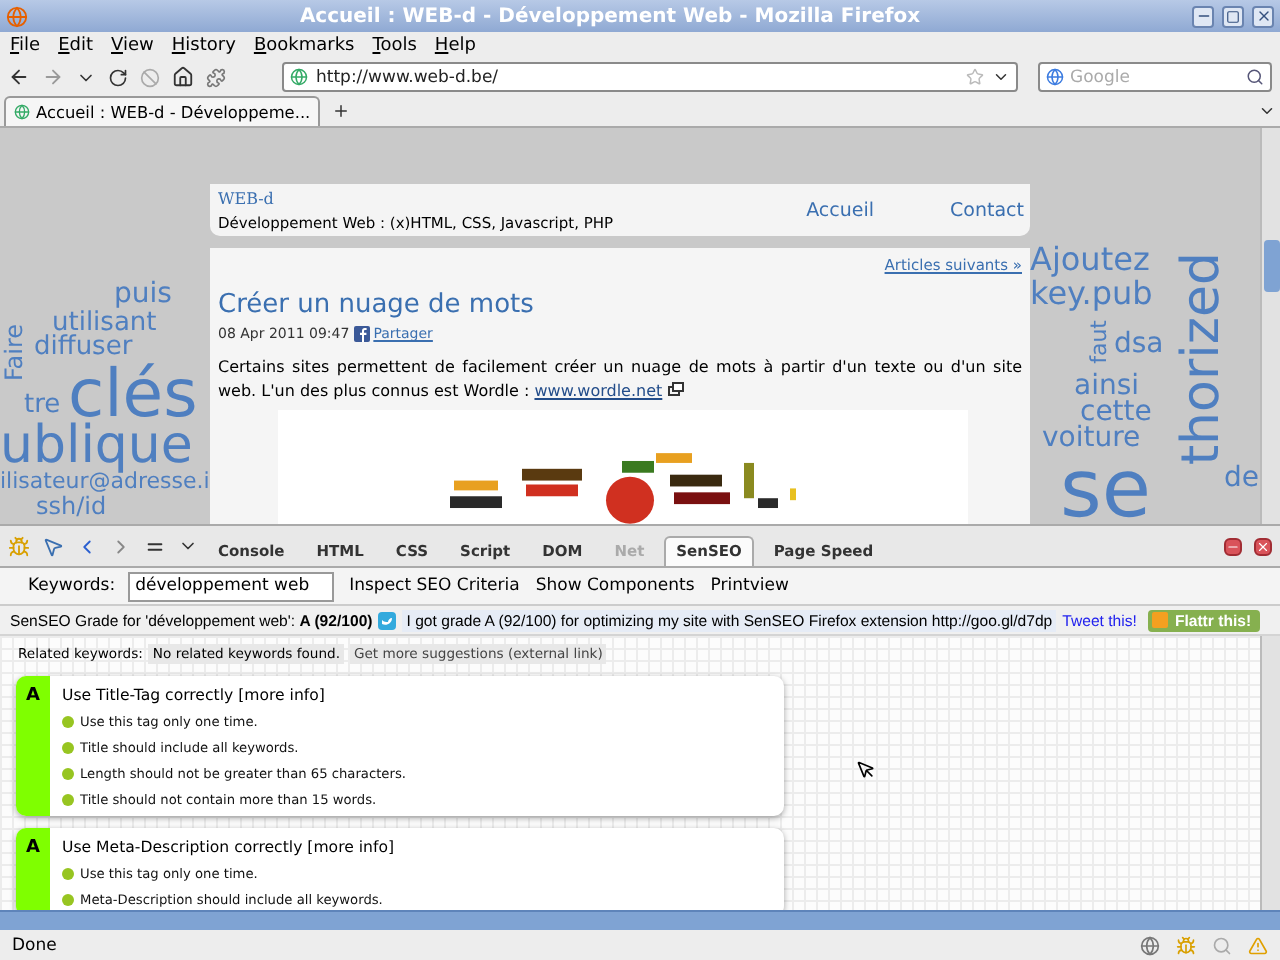  I want to click on reload-icon, so click(118, 77).